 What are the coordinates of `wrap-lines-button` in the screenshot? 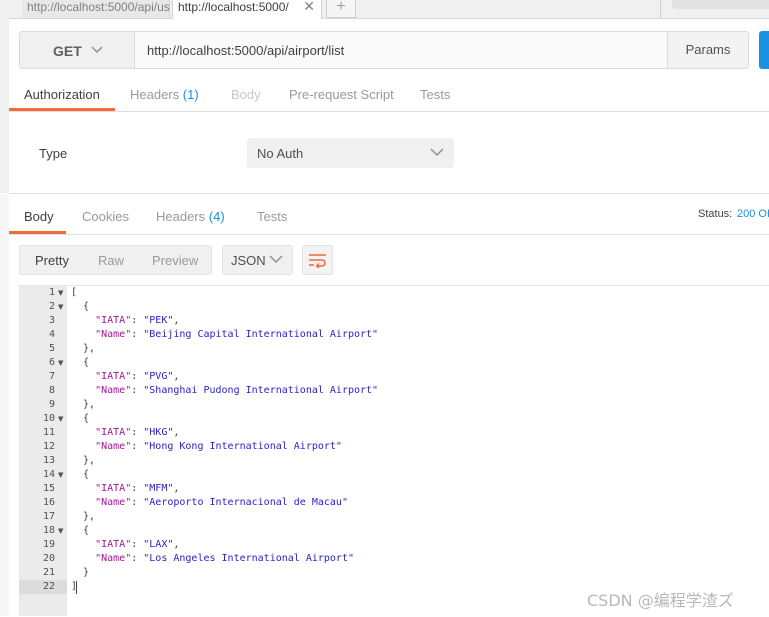 It's located at (317, 260).